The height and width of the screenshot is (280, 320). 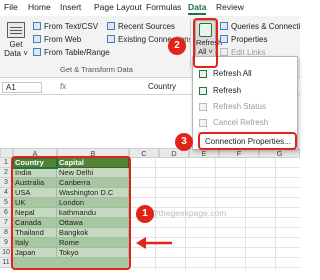 What do you see at coordinates (70, 7) in the screenshot?
I see `tab-insert: Insert` at bounding box center [70, 7].